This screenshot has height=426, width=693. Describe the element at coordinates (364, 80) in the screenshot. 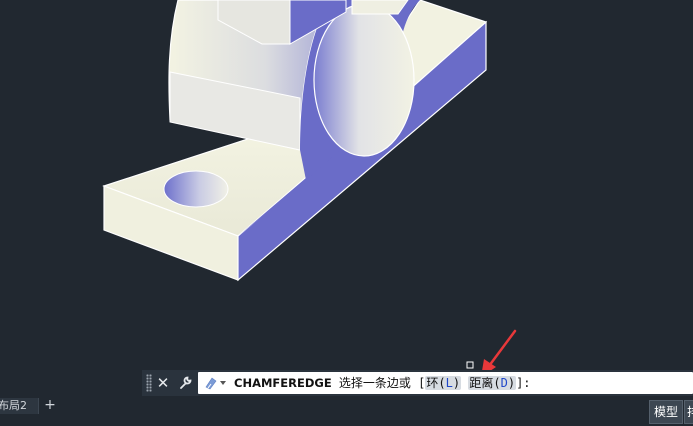

I see `bore-hole` at that location.